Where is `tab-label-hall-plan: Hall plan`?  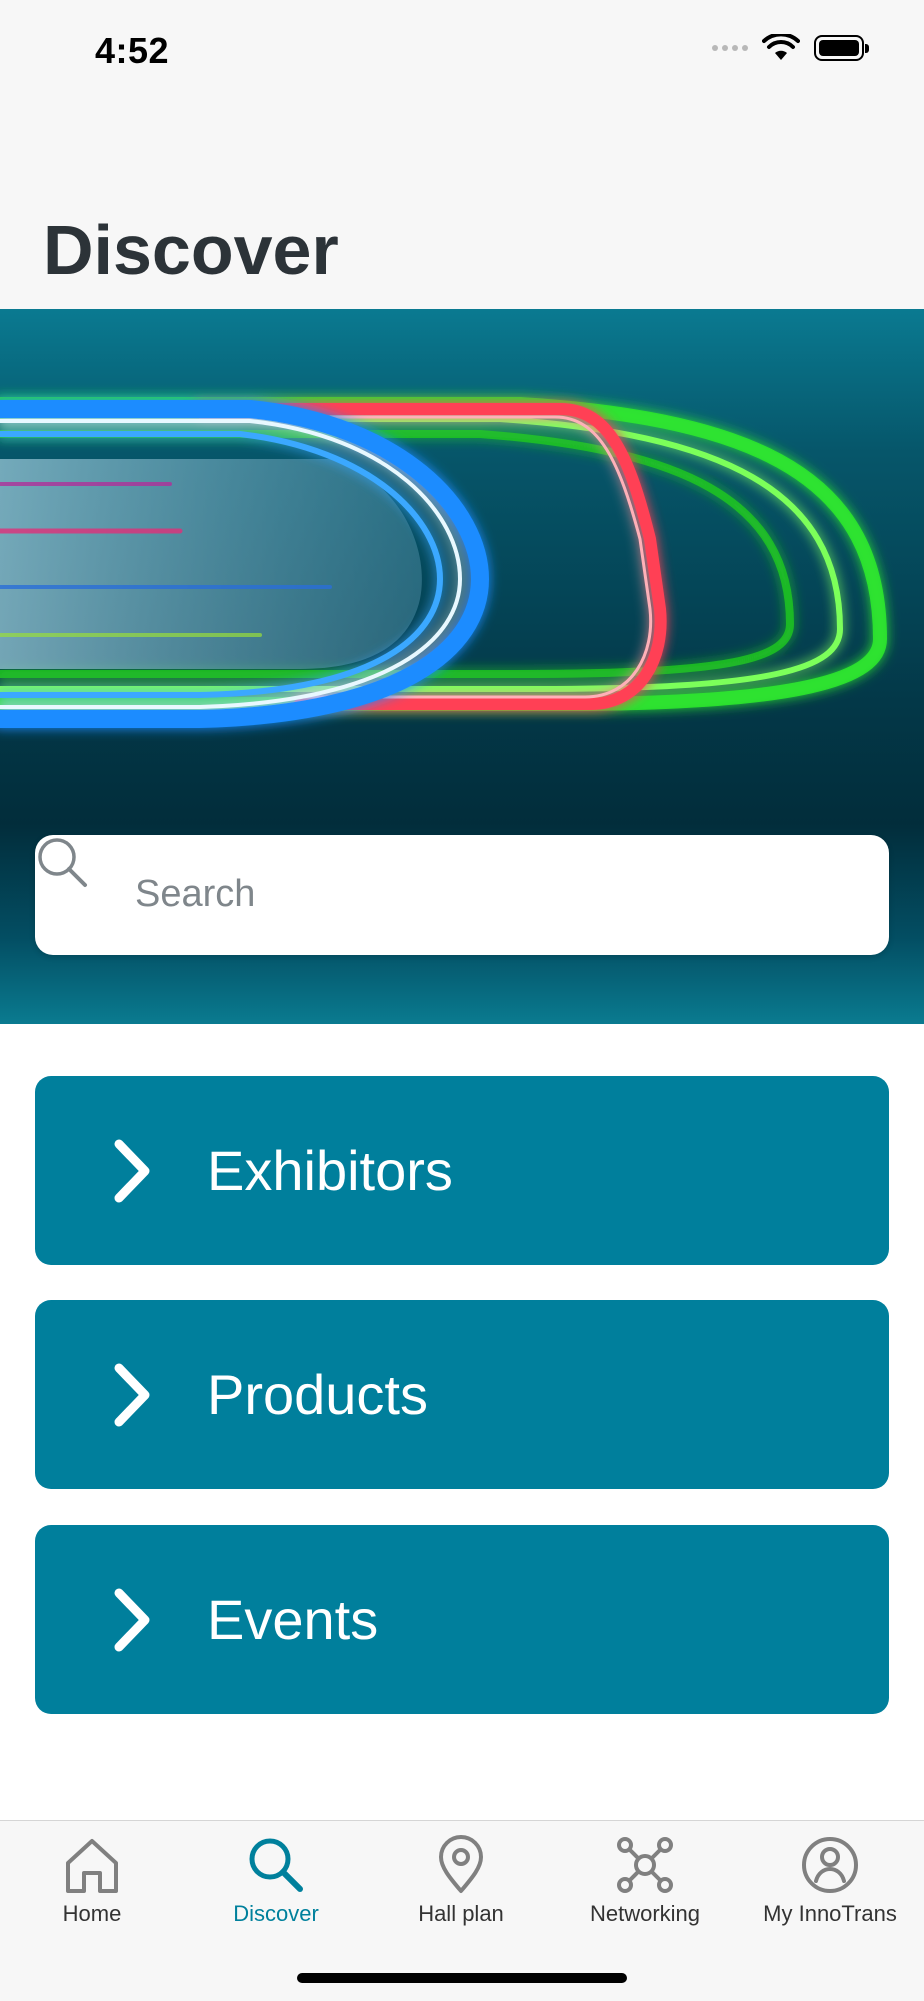
tab-label-hall-plan: Hall plan is located at coordinates (461, 1913).